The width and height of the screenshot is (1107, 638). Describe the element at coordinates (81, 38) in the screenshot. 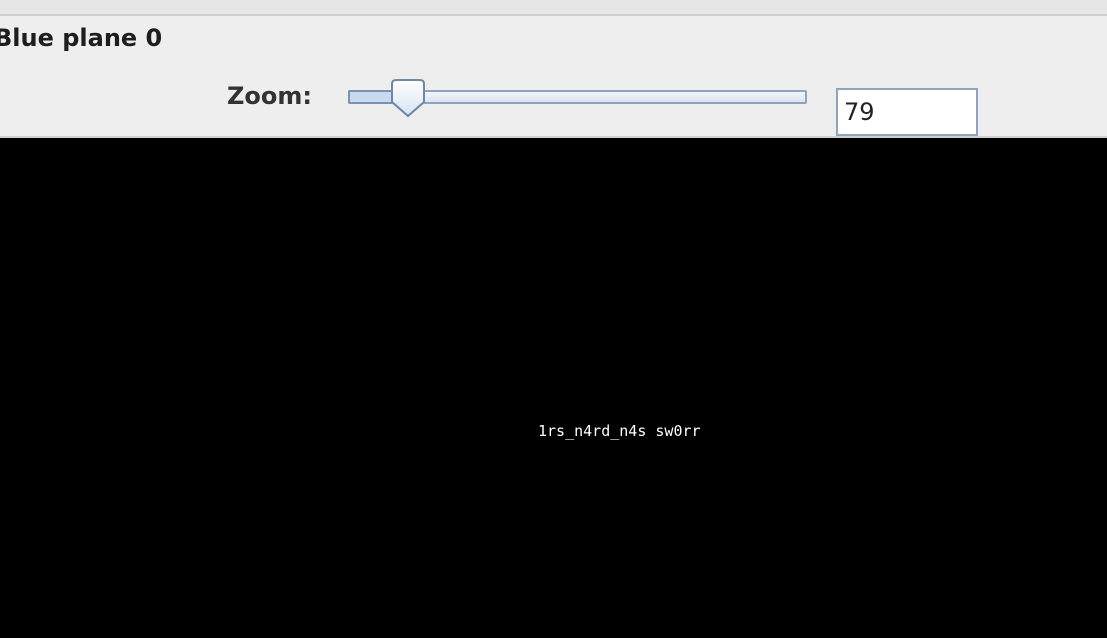

I see `plane-title: Blue plane 0` at that location.